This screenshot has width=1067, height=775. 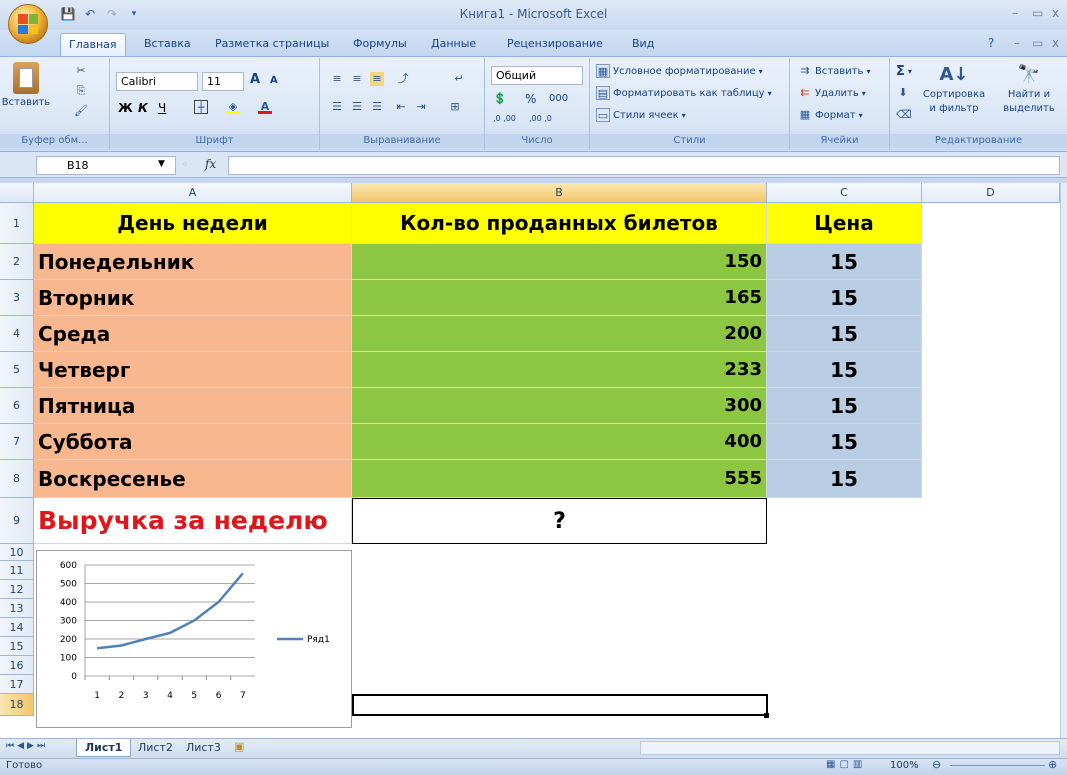 What do you see at coordinates (193, 262) in the screenshot?
I see `cell-day-2: Понедельник` at bounding box center [193, 262].